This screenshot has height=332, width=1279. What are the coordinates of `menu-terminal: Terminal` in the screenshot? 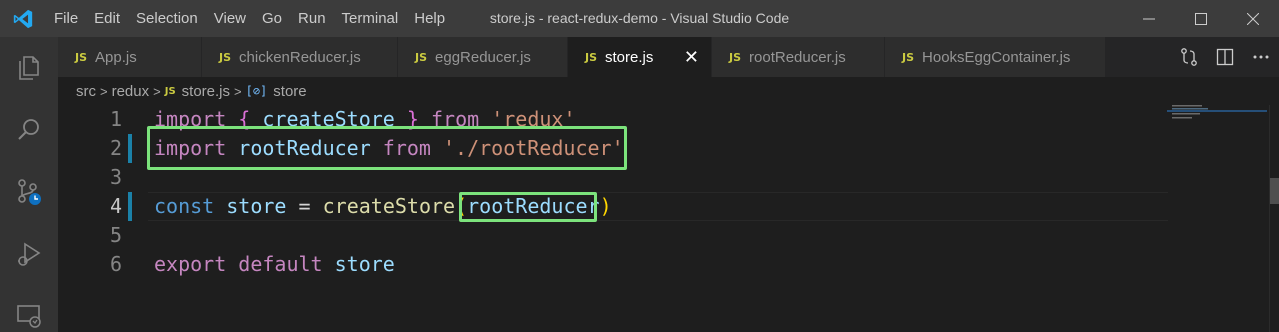 It's located at (370, 18).